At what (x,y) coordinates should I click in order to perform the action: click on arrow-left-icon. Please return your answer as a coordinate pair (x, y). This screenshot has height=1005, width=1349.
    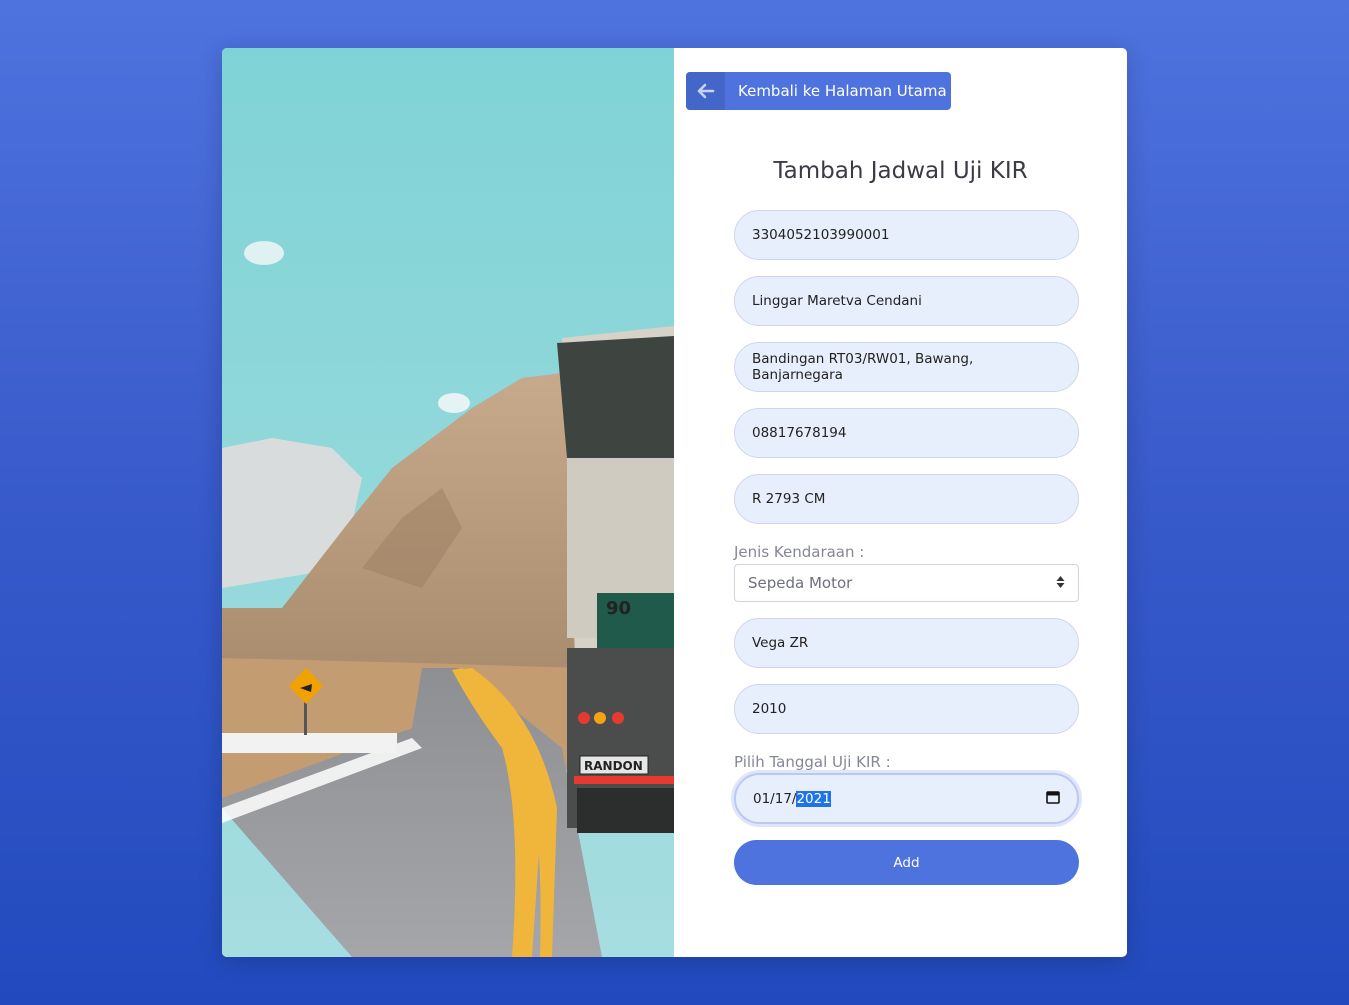
    Looking at the image, I should click on (705, 91).